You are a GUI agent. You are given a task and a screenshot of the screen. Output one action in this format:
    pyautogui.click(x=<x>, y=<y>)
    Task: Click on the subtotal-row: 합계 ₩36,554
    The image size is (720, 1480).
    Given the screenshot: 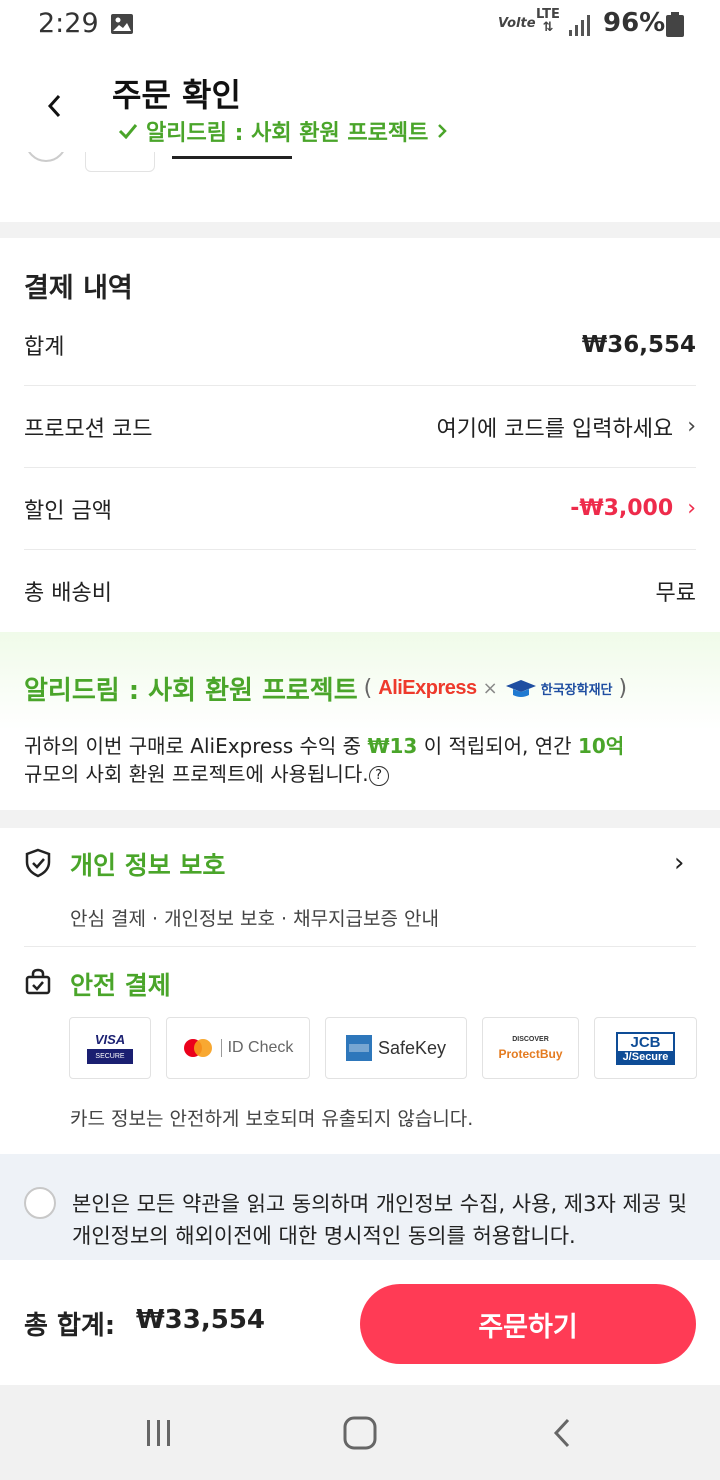 What is the action you would take?
    pyautogui.click(x=360, y=345)
    